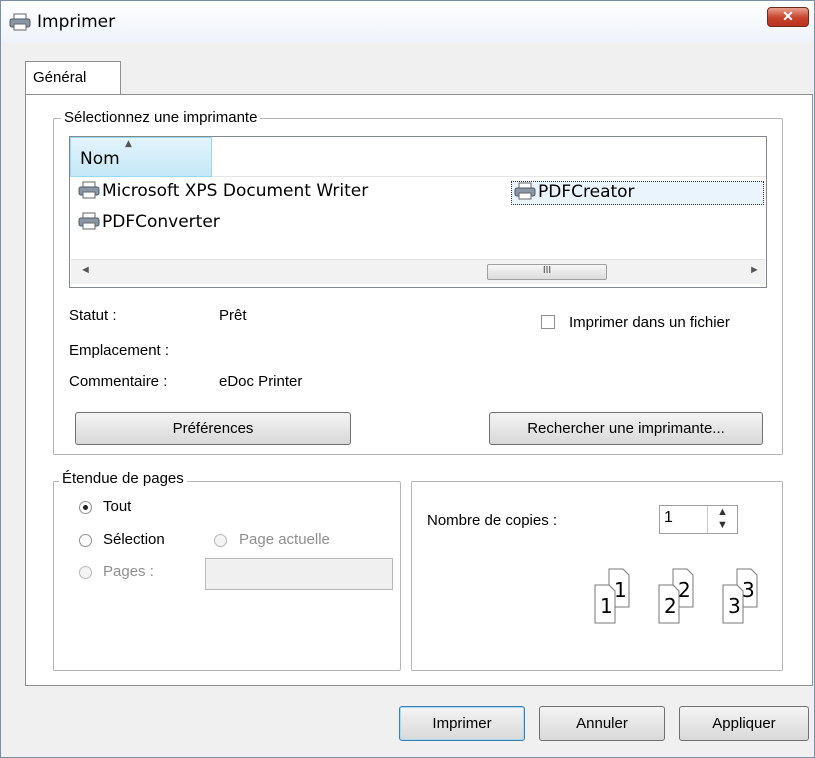  I want to click on printer-item-xps: Microsoft XPS Document Writer, so click(223, 193).